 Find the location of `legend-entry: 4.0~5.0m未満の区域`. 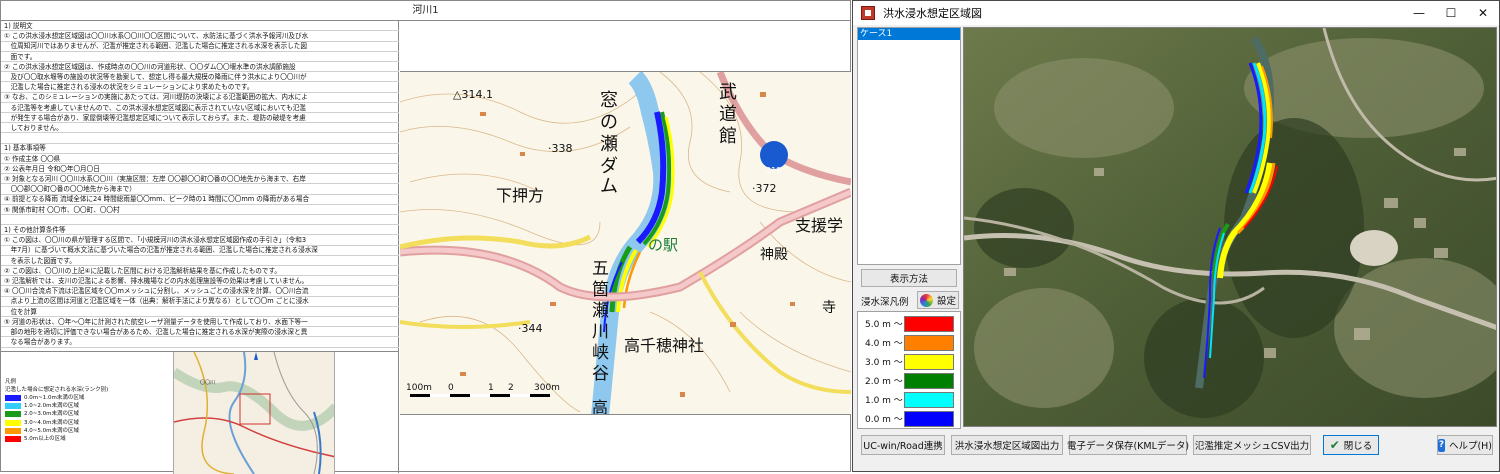

legend-entry: 4.0~5.0m未満の区域 is located at coordinates (56, 431).